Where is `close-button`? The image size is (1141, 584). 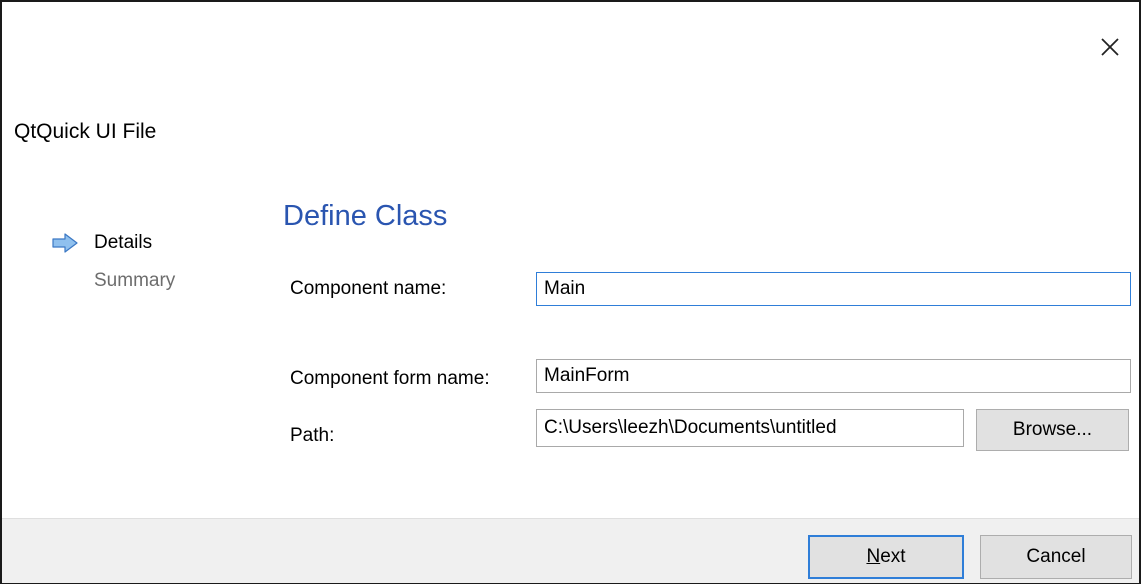 close-button is located at coordinates (1110, 47).